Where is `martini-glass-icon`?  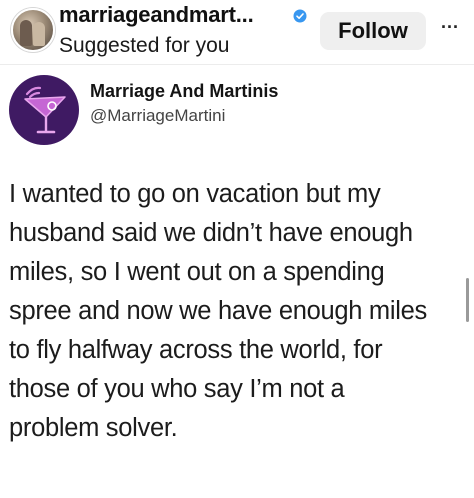
martini-glass-icon is located at coordinates (45, 110).